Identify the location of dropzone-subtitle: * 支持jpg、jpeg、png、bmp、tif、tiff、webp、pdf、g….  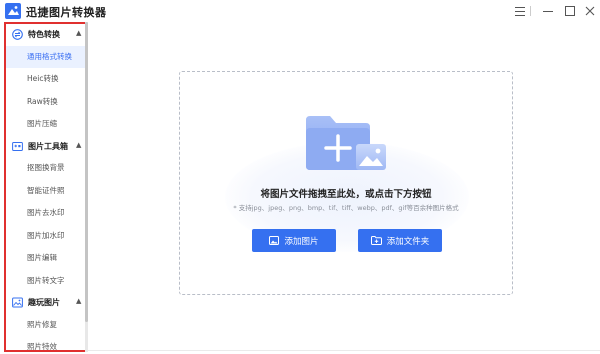
(346, 208).